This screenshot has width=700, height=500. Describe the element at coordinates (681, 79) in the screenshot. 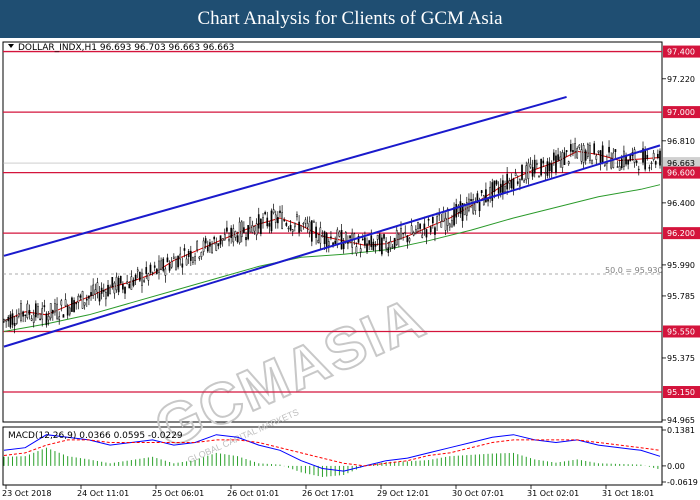

I see `price-tick-label: 97.220` at that location.